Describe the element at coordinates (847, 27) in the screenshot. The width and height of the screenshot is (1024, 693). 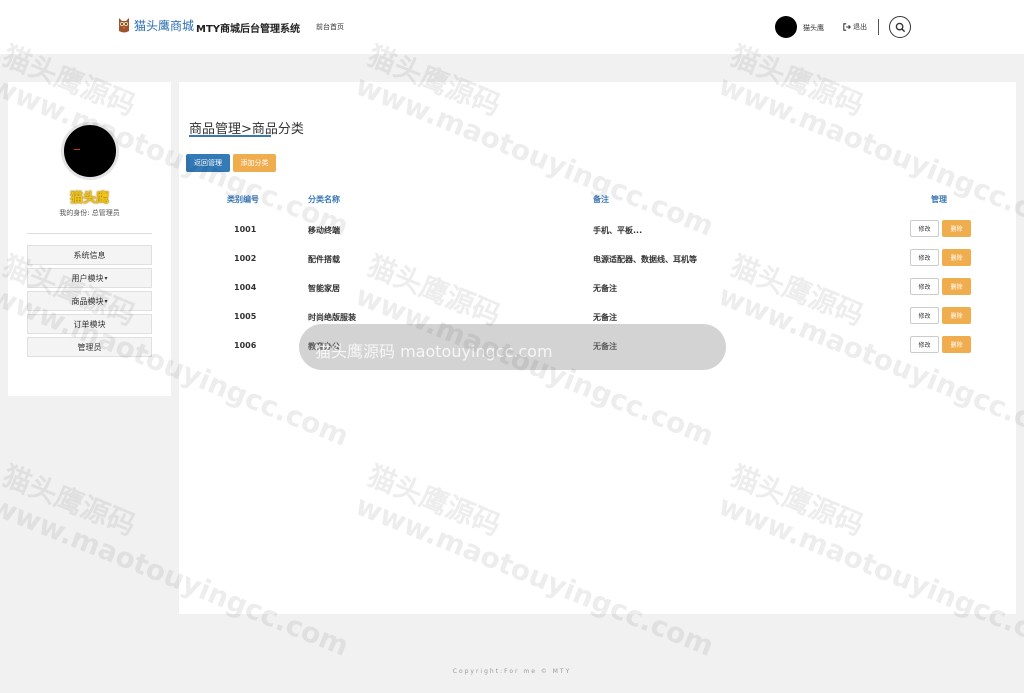
I see `sign-out-icon` at that location.